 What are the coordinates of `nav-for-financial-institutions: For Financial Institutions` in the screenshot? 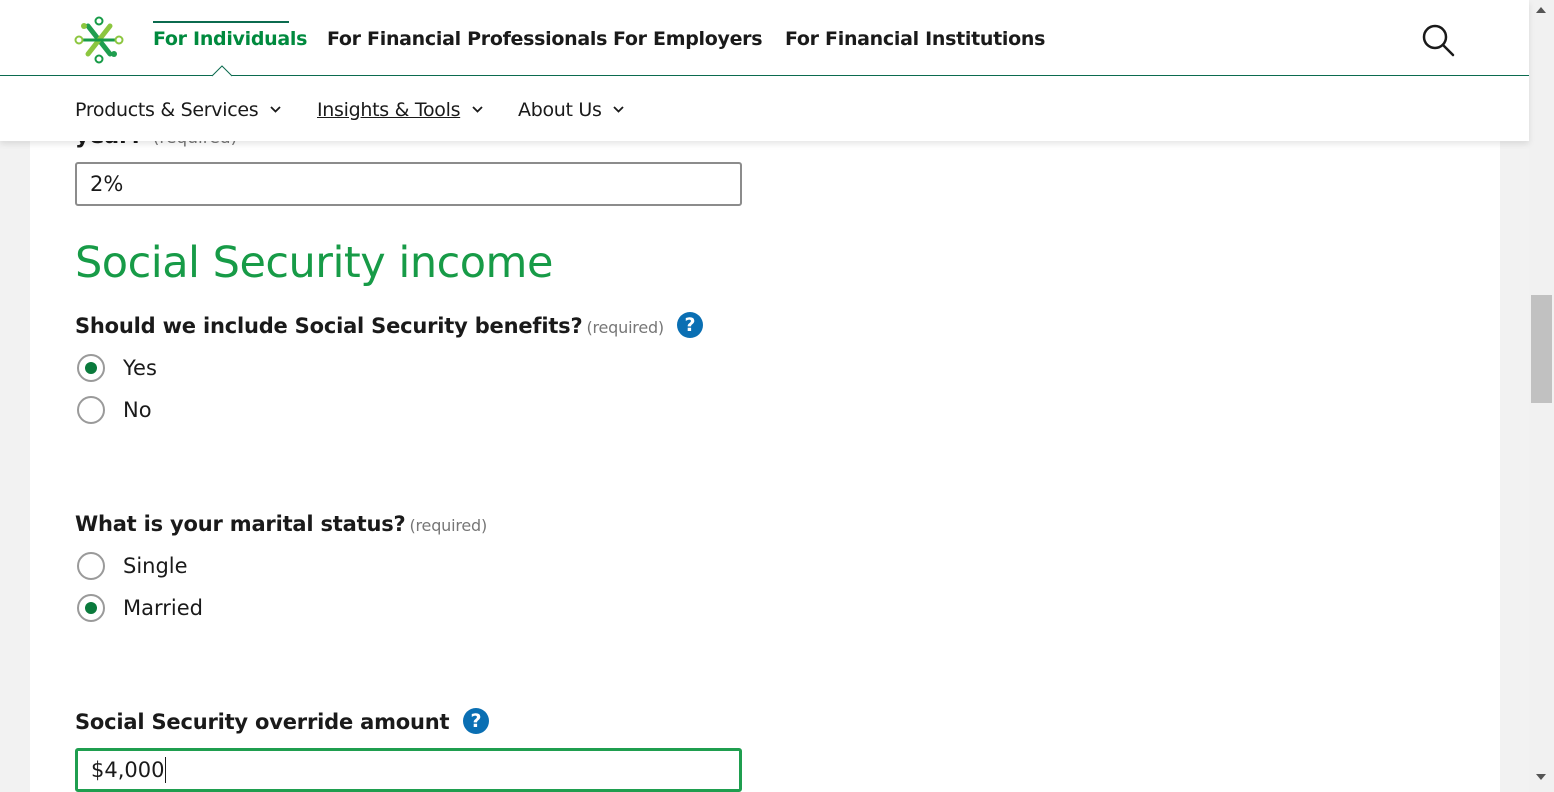 It's located at (915, 39).